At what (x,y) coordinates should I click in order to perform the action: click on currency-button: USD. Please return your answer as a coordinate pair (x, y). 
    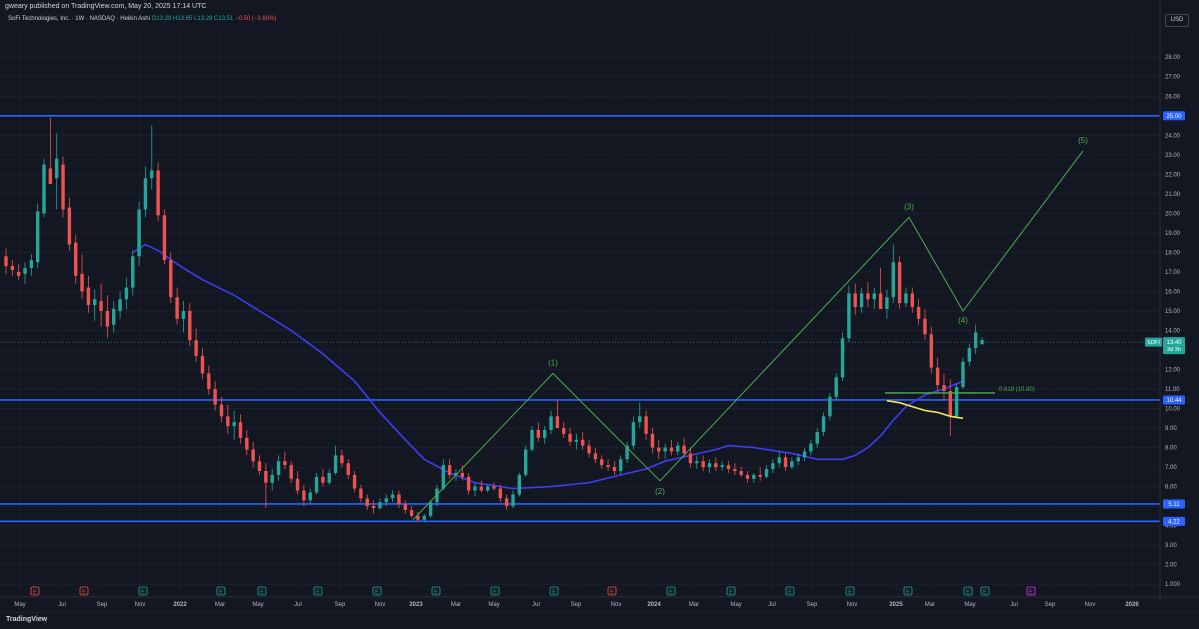
    Looking at the image, I should click on (1177, 20).